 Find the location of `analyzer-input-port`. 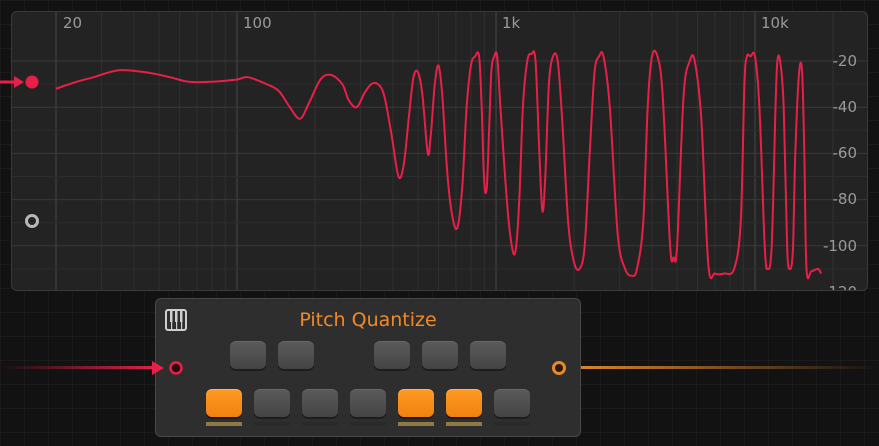

analyzer-input-port is located at coordinates (22, 82).